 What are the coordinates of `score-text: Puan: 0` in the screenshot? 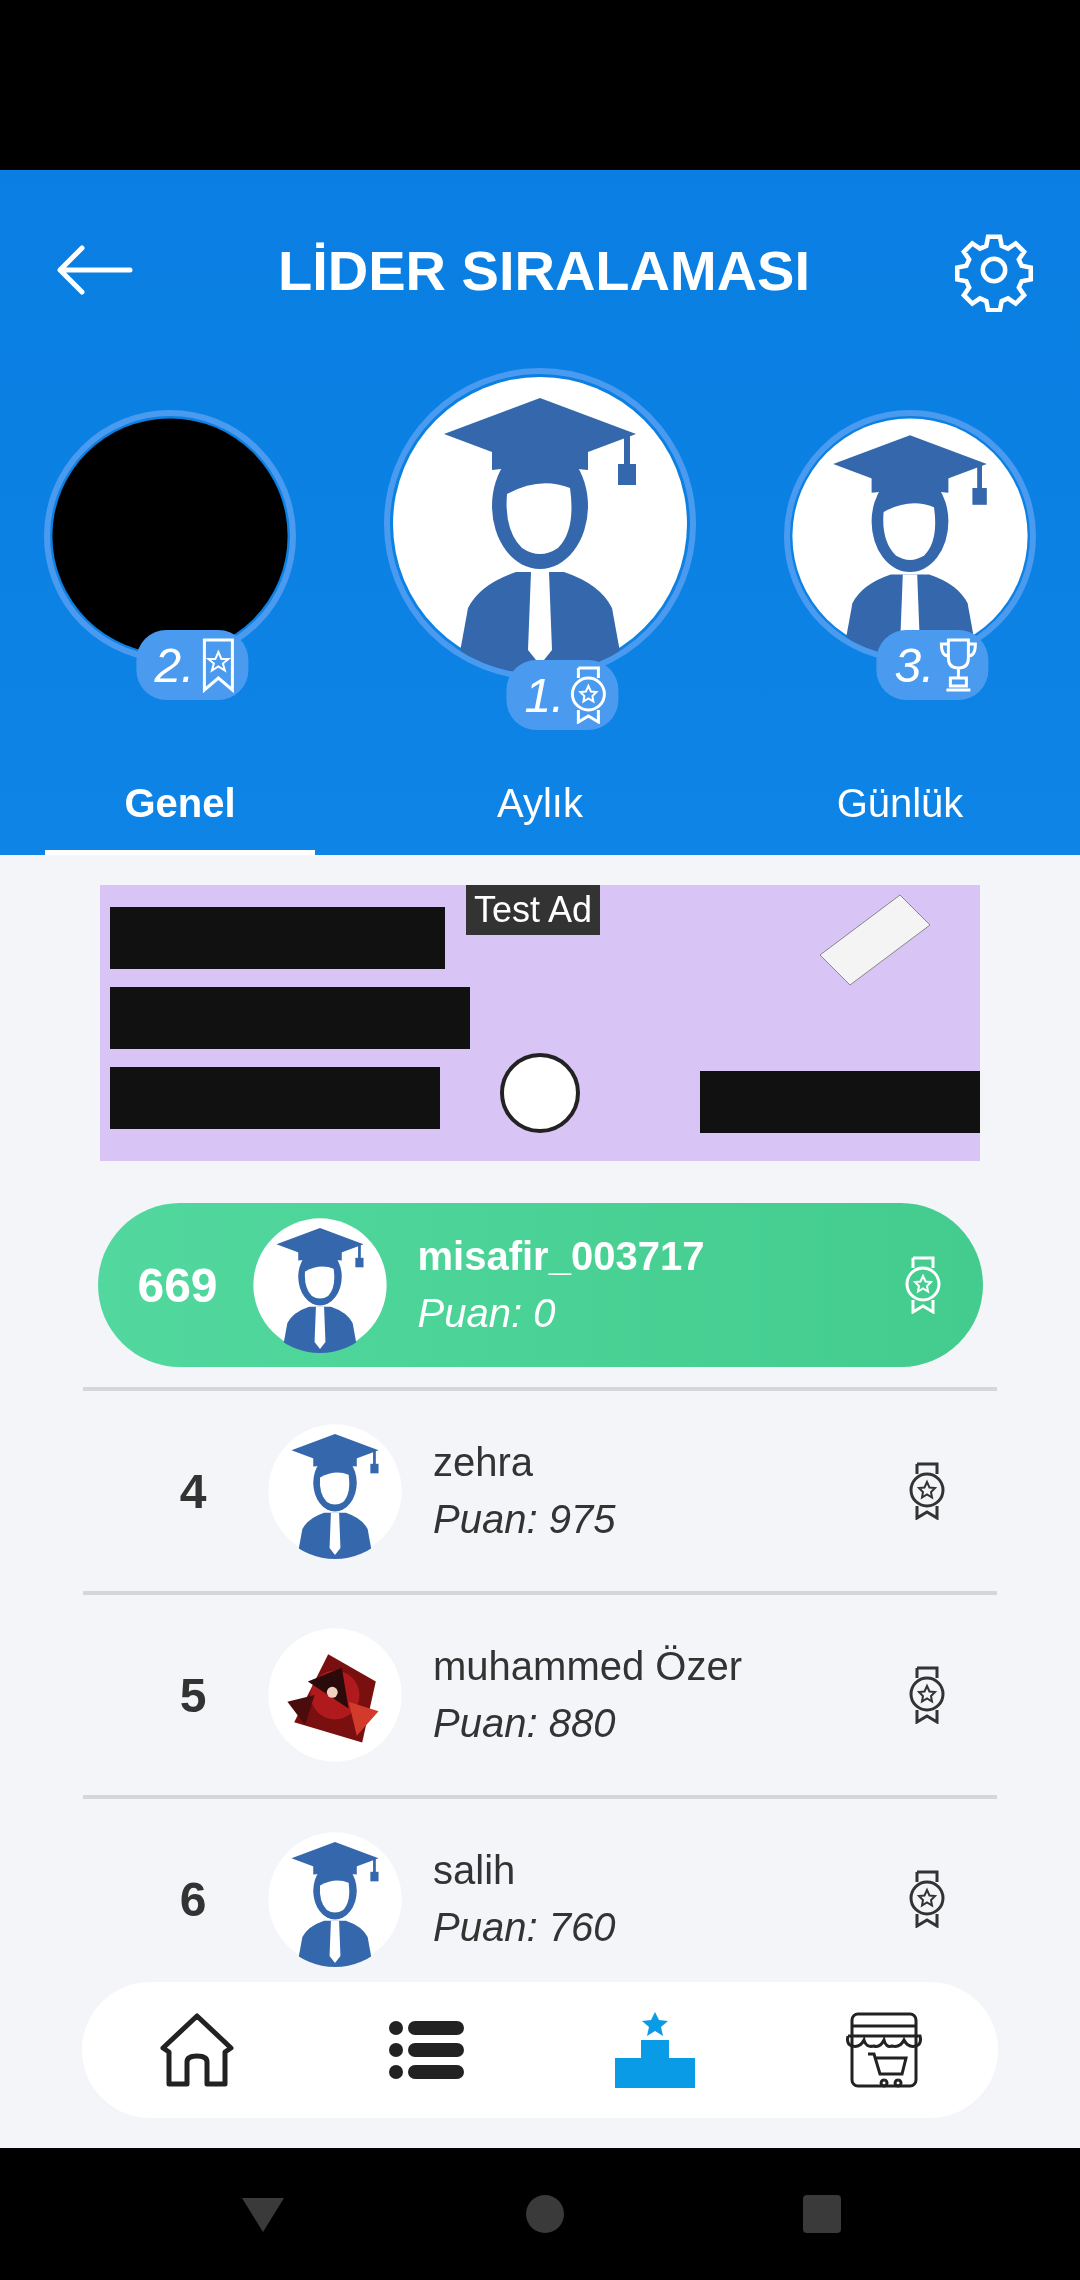 It's located at (487, 1313).